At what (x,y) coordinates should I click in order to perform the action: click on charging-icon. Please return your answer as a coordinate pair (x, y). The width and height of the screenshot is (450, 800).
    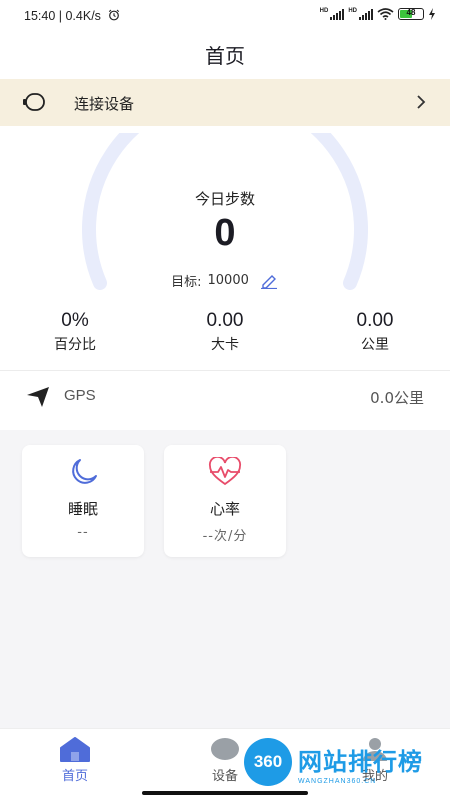
    Looking at the image, I should click on (432, 14).